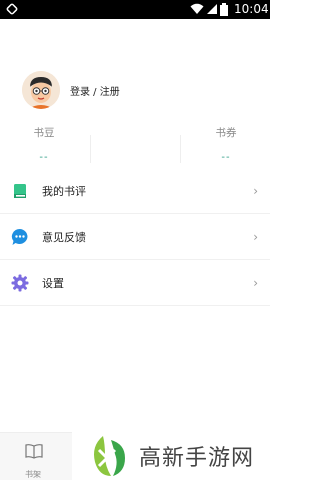  I want to click on watermark: 高新手游网, so click(177, 456).